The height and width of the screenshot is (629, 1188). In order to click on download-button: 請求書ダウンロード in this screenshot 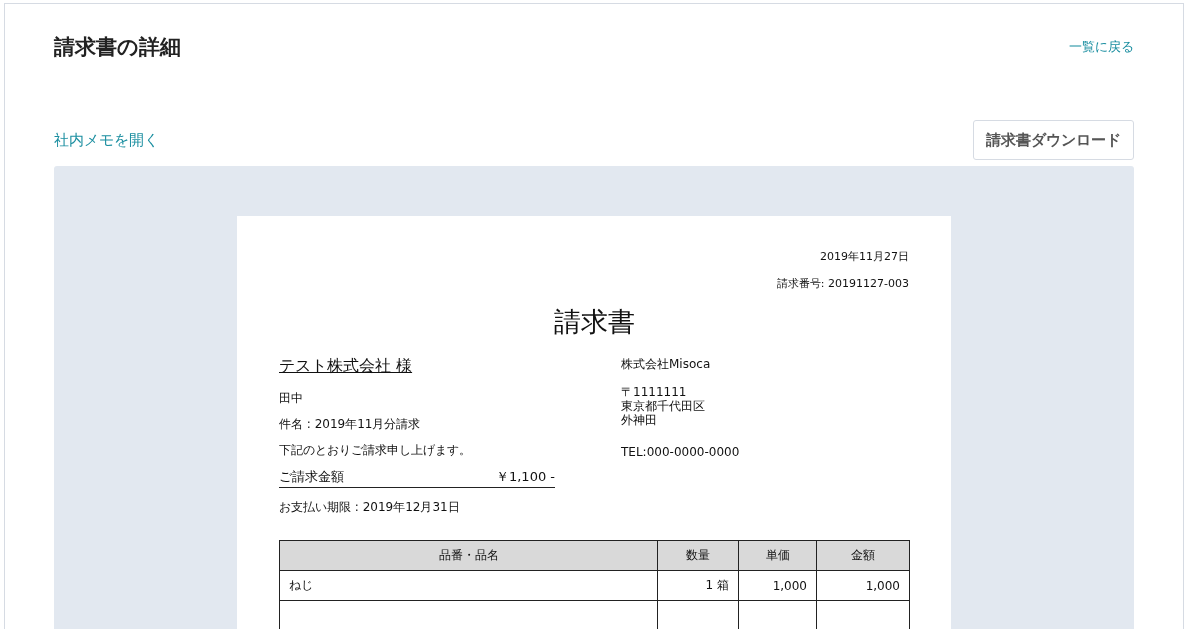, I will do `click(1053, 140)`.